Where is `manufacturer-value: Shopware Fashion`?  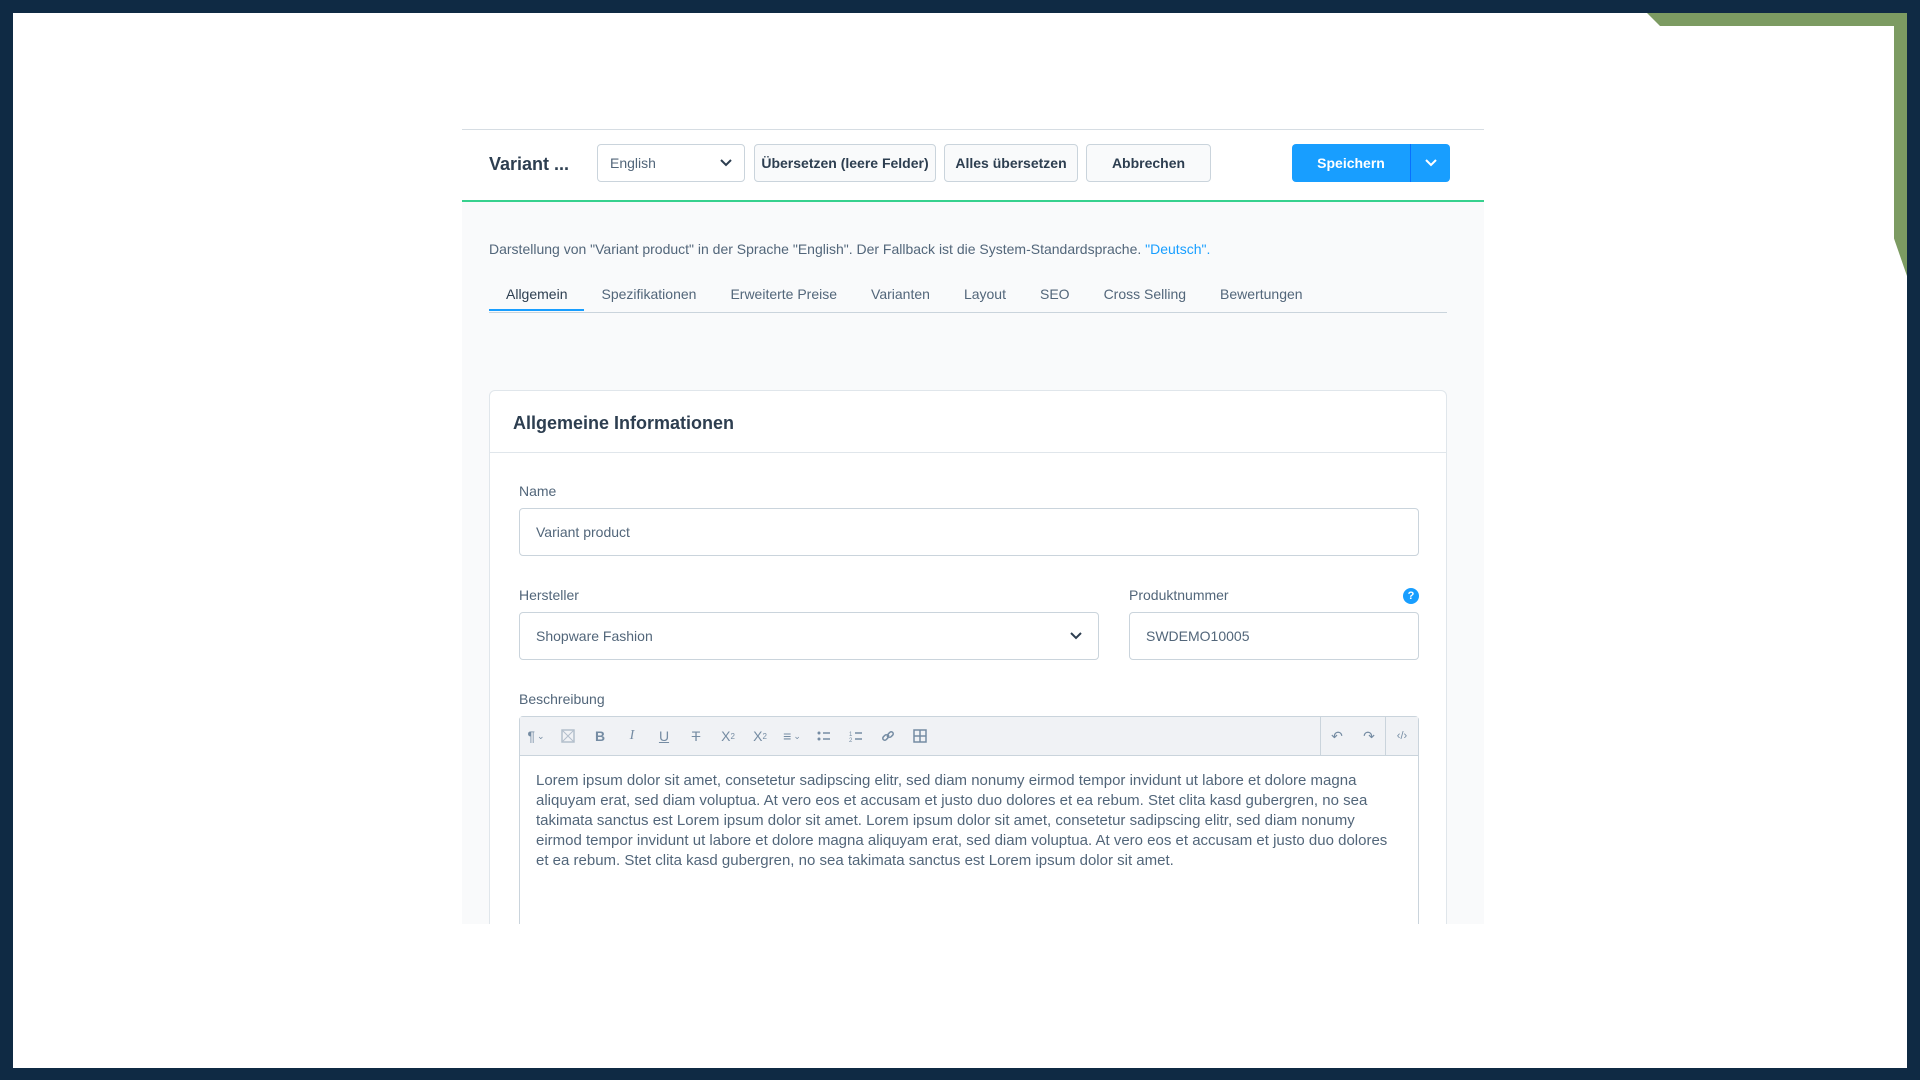 manufacturer-value: Shopware Fashion is located at coordinates (594, 636).